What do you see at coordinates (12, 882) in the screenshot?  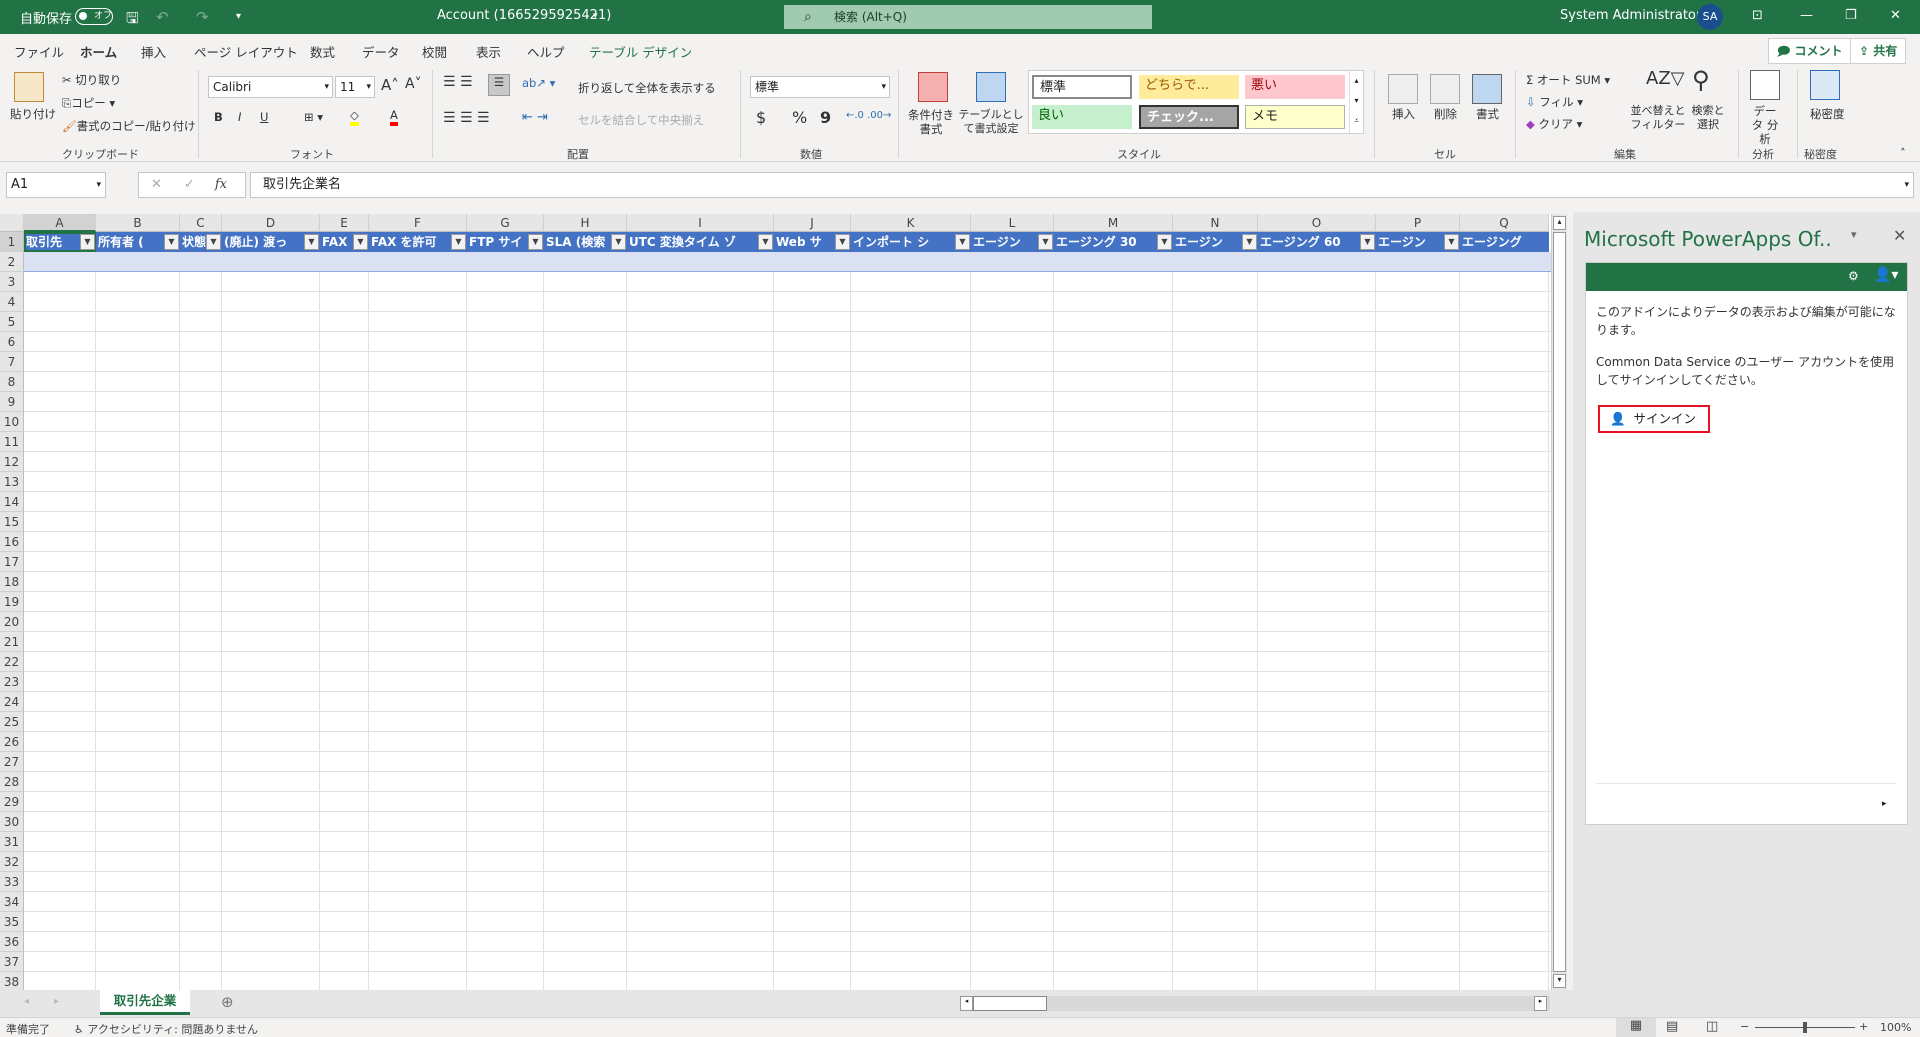 I see `row-header: 33` at bounding box center [12, 882].